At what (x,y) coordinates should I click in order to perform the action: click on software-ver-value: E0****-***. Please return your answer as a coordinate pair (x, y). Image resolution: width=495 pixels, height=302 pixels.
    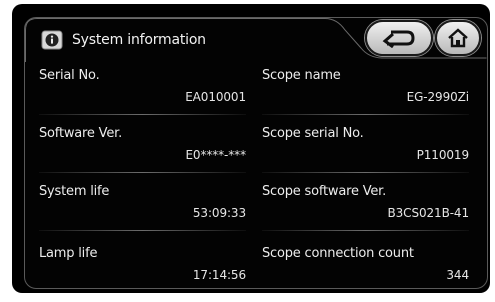
    Looking at the image, I should click on (215, 155).